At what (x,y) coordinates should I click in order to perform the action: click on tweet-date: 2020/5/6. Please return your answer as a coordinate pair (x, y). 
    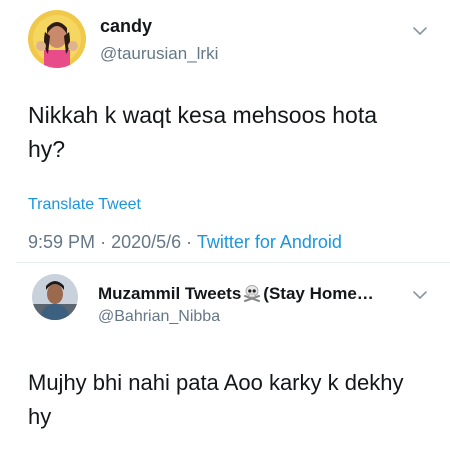
    Looking at the image, I should click on (146, 242).